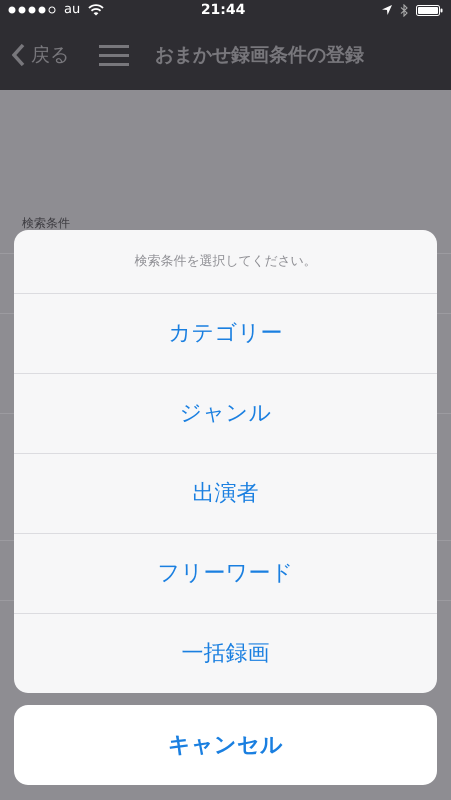 Image resolution: width=451 pixels, height=800 pixels. Describe the element at coordinates (223, 10) in the screenshot. I see `clock-time: 21:44` at that location.